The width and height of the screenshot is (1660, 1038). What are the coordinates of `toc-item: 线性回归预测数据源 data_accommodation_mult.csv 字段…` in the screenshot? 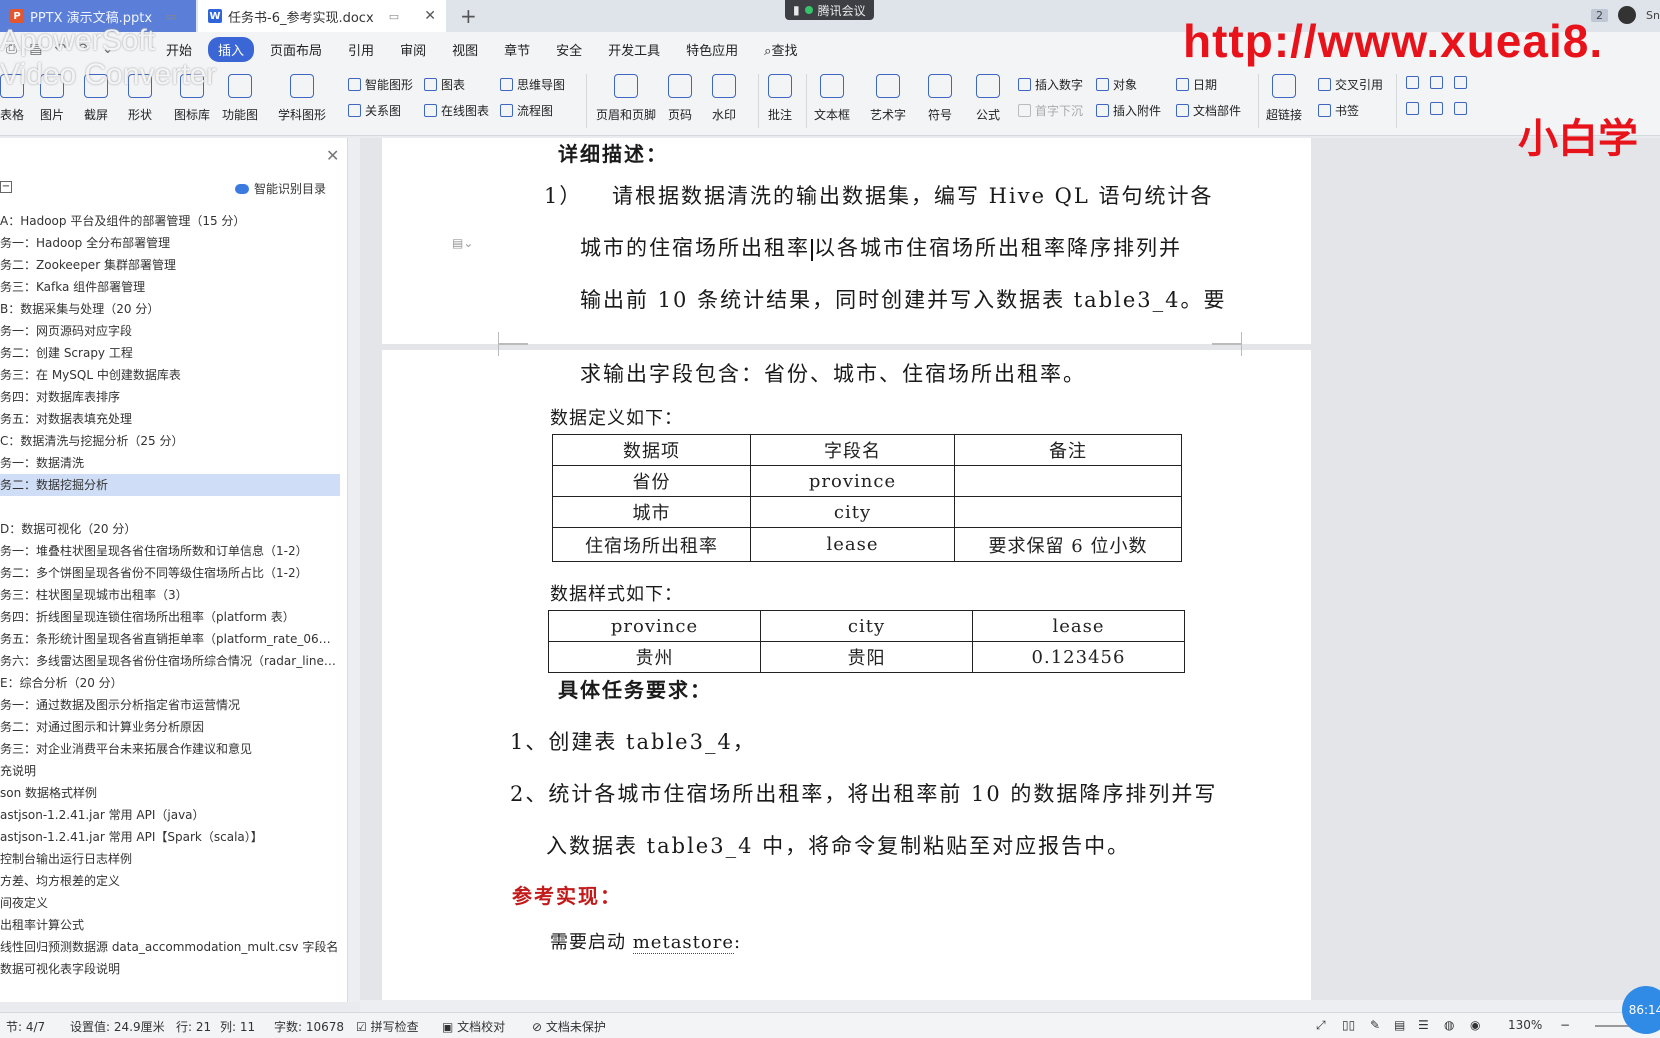 It's located at (170, 947).